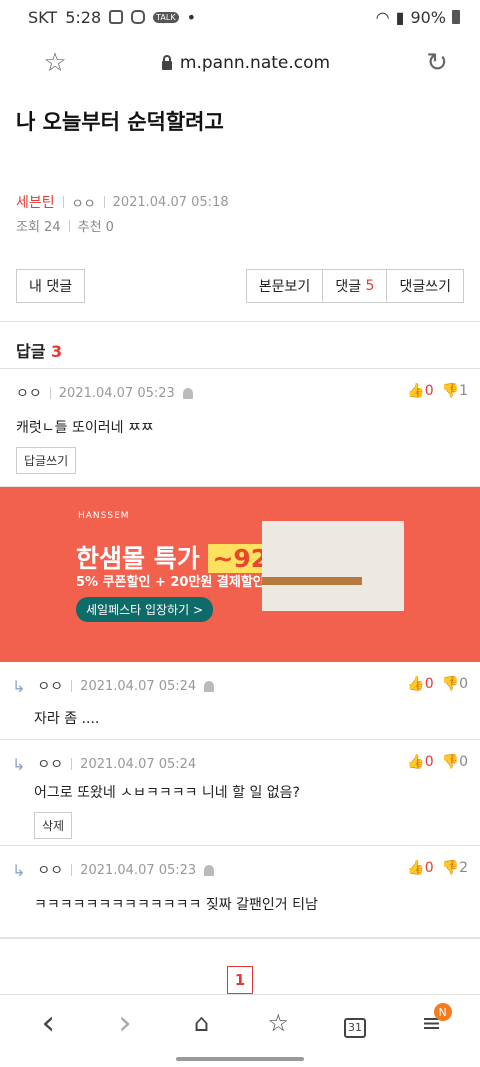 This screenshot has width=480, height=1067. What do you see at coordinates (53, 825) in the screenshot?
I see `delete-button: 삭제` at bounding box center [53, 825].